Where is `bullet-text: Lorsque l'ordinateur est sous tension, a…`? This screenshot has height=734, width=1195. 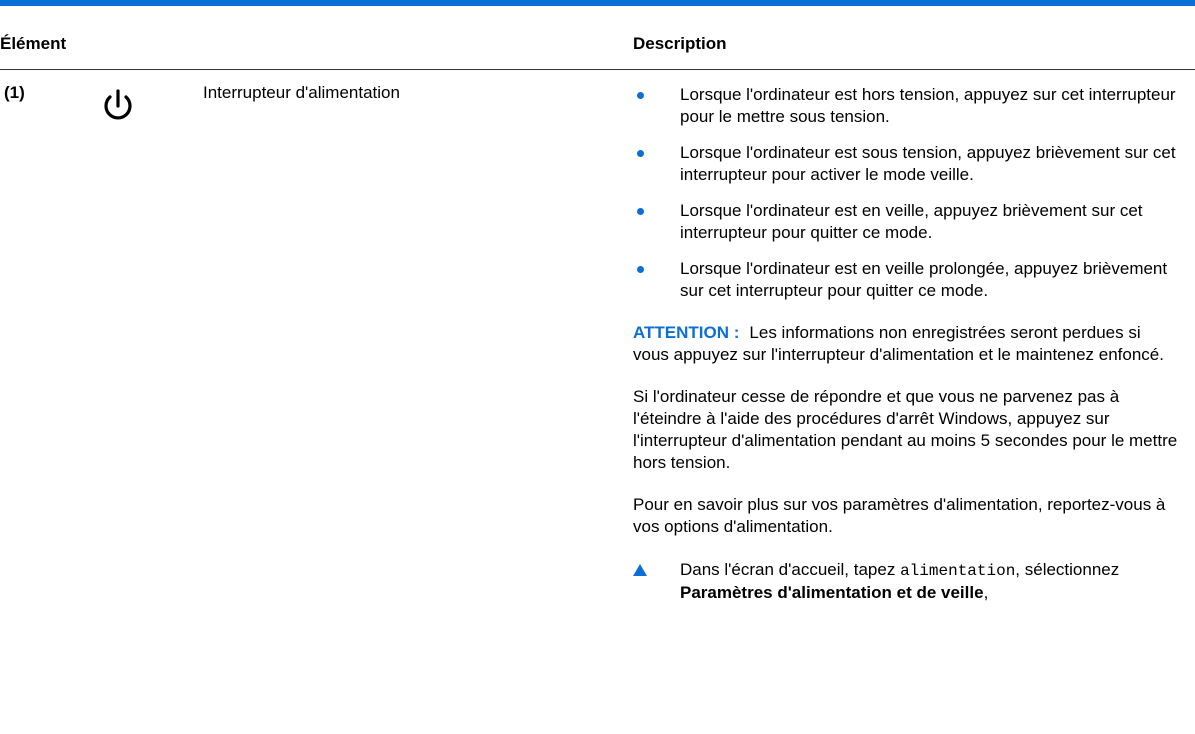 bullet-text: Lorsque l'ordinateur est sous tension, a… is located at coordinates (928, 163).